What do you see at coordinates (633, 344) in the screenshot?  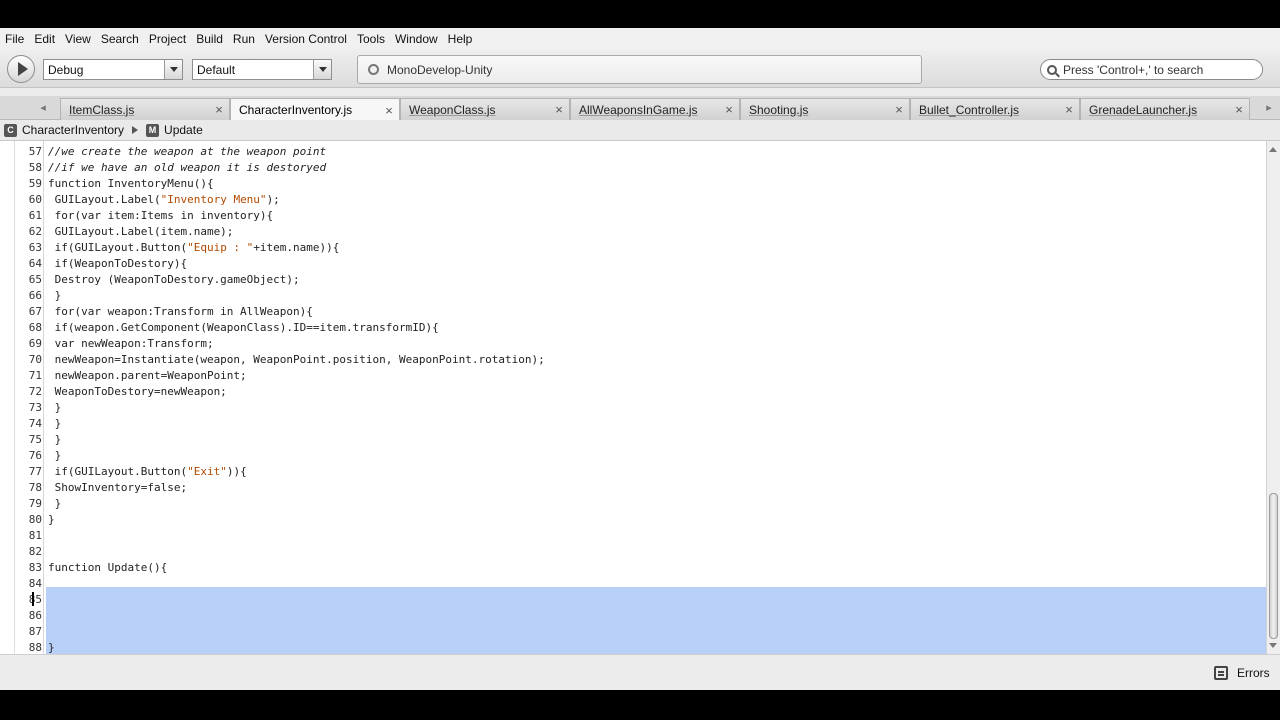 I see `code-line: 69 var newWeapon:Transform;` at bounding box center [633, 344].